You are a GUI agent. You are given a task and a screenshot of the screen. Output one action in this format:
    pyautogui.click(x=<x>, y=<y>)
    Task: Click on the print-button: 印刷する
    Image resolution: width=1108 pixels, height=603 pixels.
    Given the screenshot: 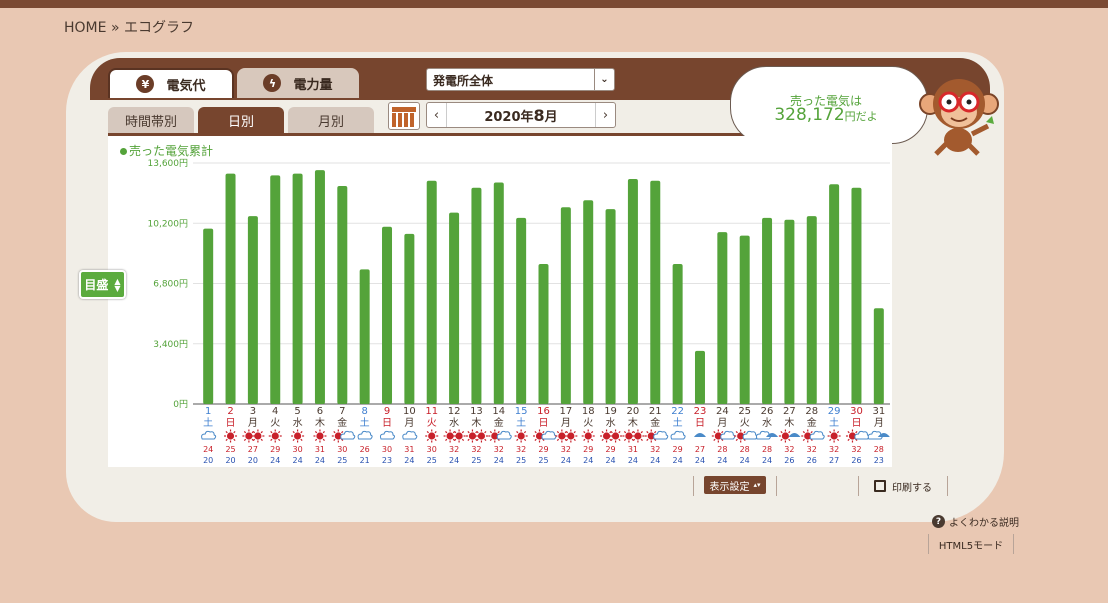 What is the action you would take?
    pyautogui.click(x=903, y=486)
    